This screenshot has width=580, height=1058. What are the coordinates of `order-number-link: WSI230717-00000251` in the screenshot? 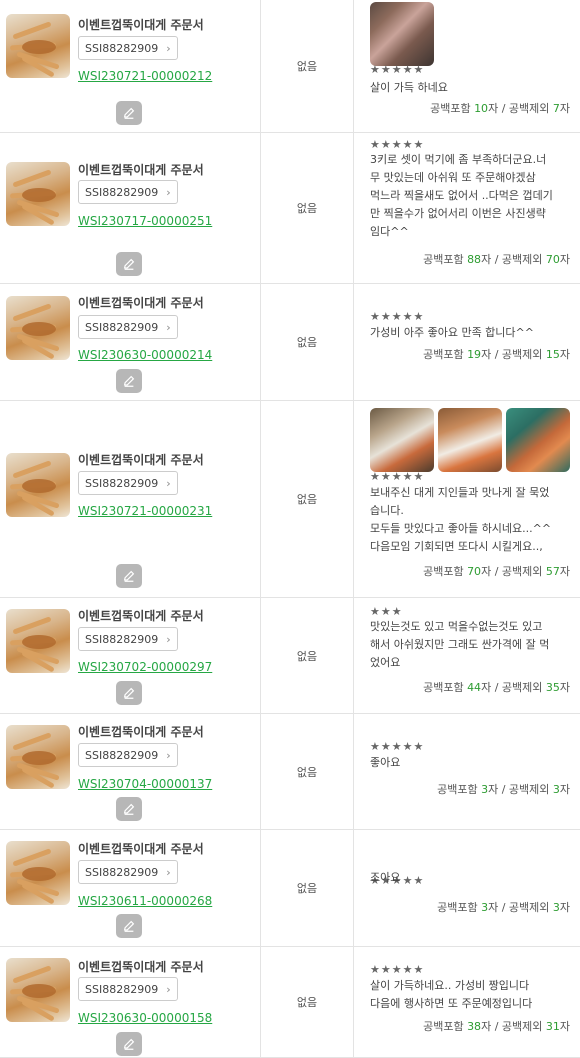 It's located at (145, 221).